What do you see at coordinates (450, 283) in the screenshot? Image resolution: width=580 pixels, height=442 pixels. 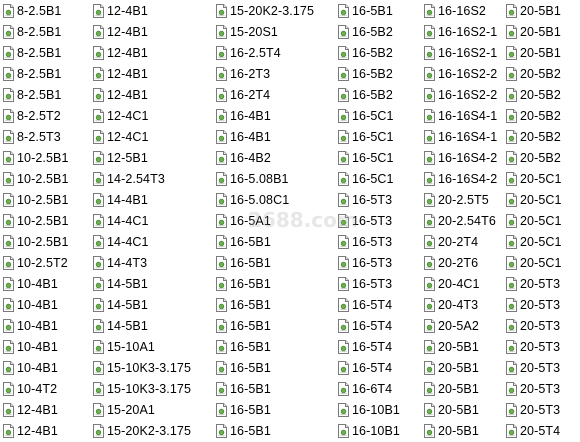 I see `file-item: 20-4C1` at bounding box center [450, 283].